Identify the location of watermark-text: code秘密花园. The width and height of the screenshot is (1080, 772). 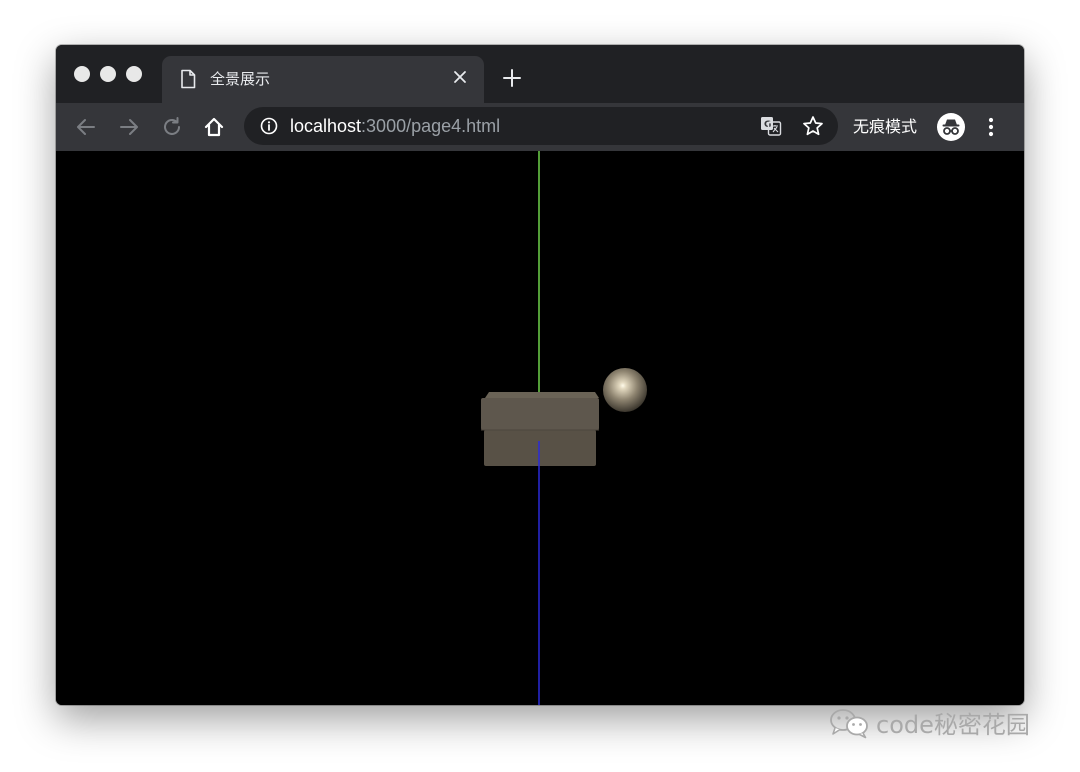
(953, 725).